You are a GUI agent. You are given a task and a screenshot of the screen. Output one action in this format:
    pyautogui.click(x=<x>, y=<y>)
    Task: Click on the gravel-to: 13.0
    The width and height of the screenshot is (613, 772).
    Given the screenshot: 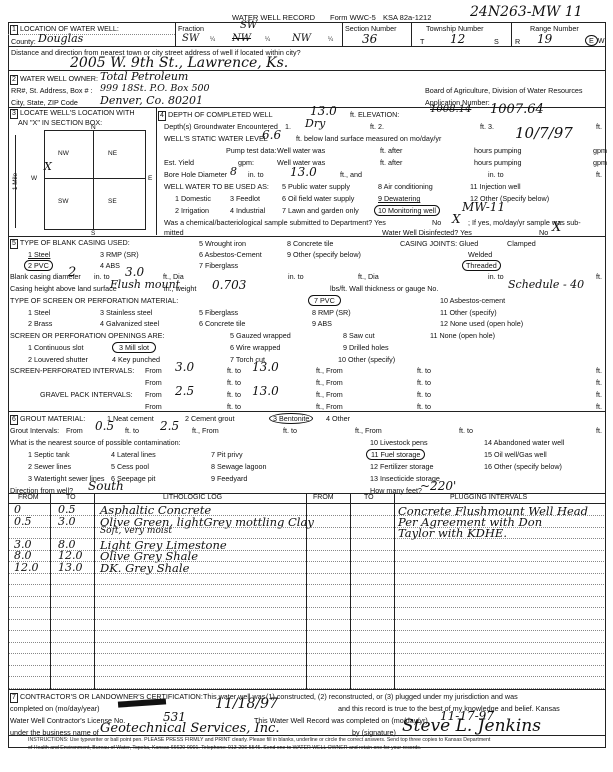 What is the action you would take?
    pyautogui.click(x=265, y=391)
    